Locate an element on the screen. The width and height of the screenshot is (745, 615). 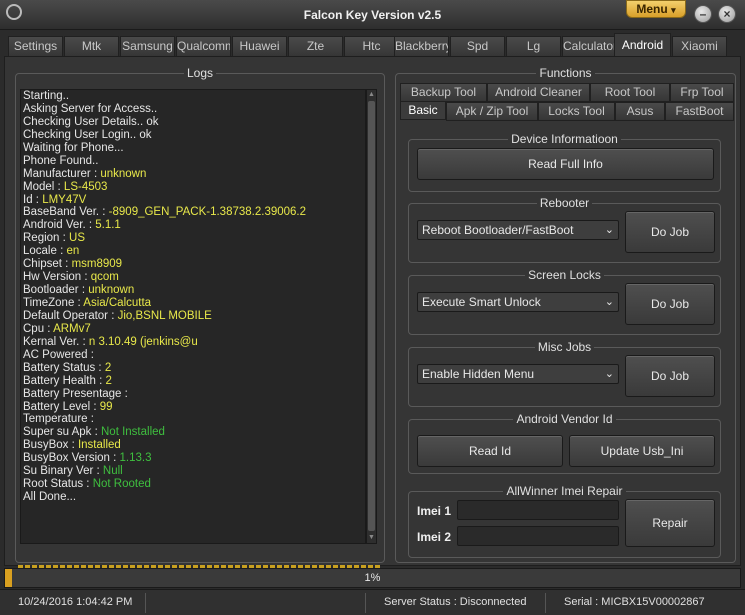
tab-huawei: Huawei is located at coordinates (259, 46).